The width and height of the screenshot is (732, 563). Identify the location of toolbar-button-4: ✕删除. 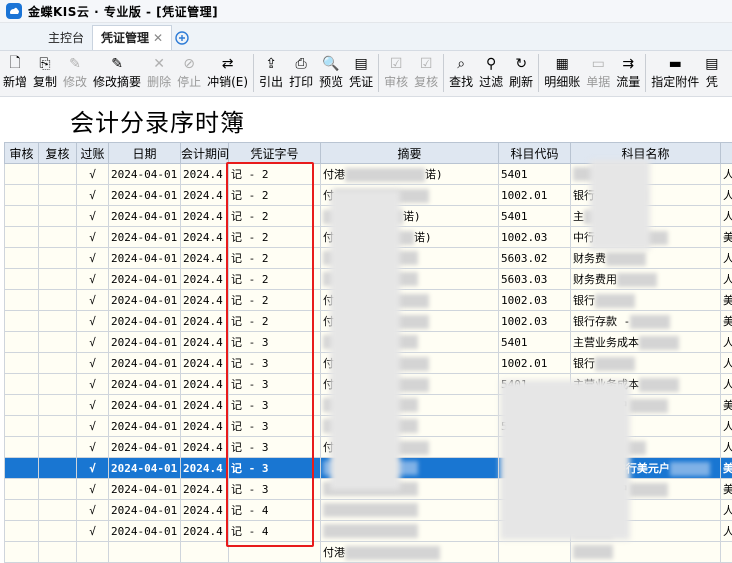
(159, 73).